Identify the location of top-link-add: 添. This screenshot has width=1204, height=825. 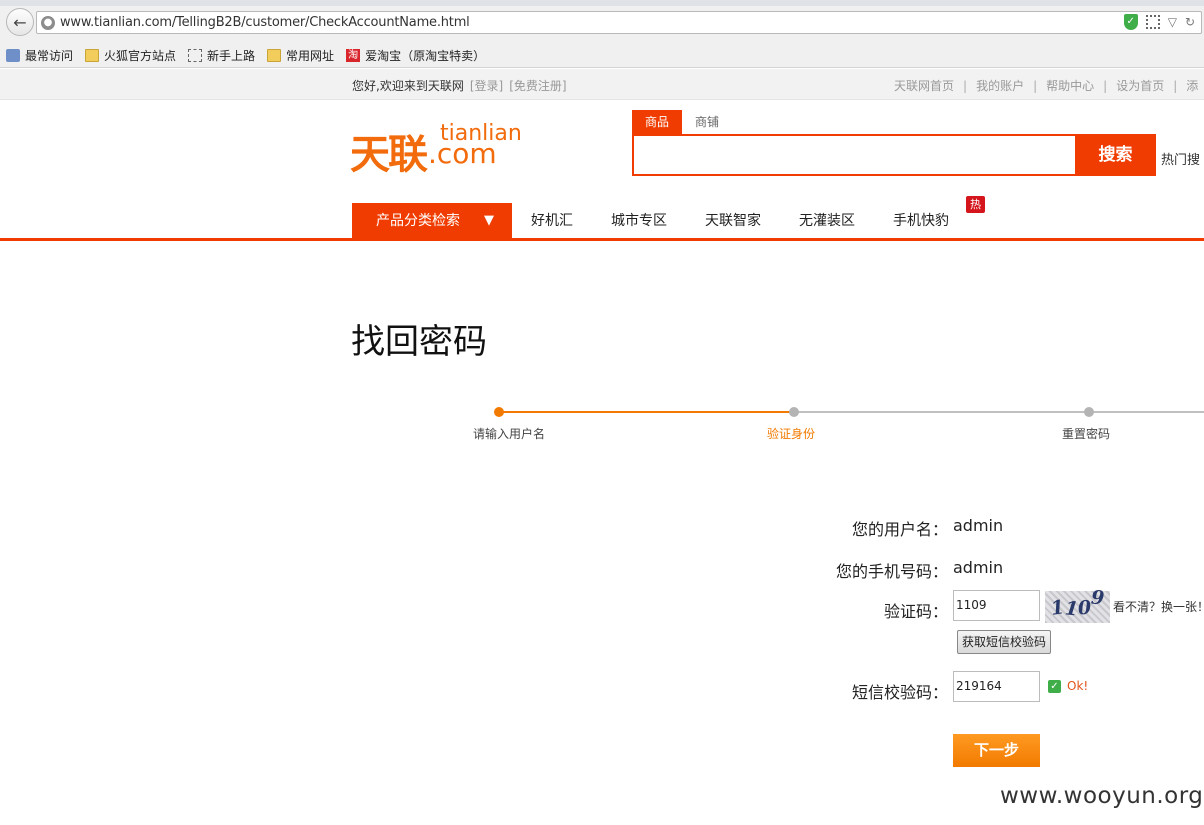
(1192, 86).